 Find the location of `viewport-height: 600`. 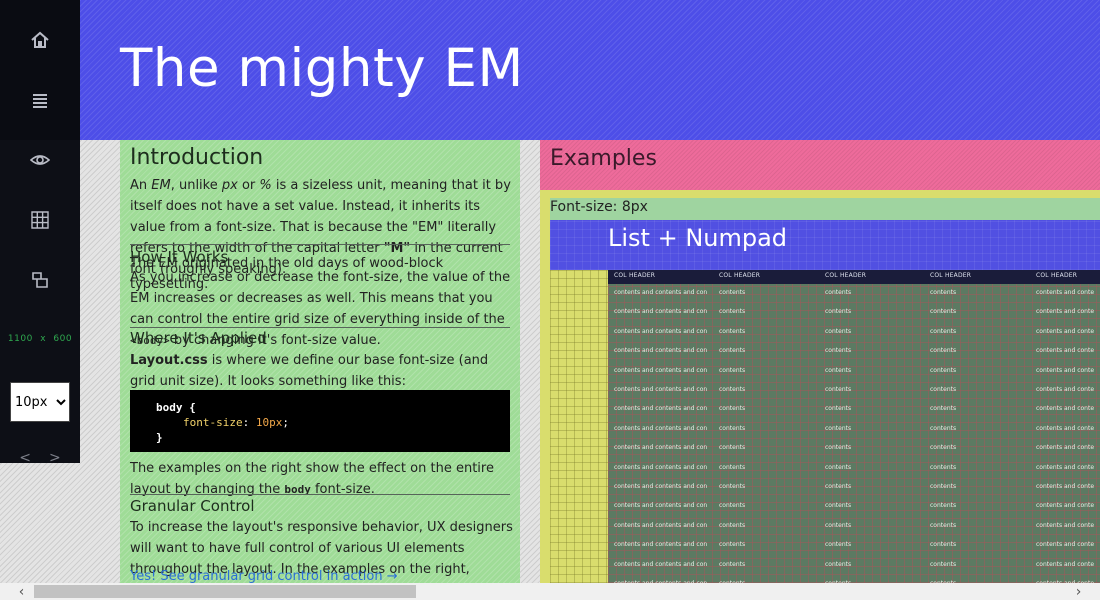

viewport-height: 600 is located at coordinates (63, 339).